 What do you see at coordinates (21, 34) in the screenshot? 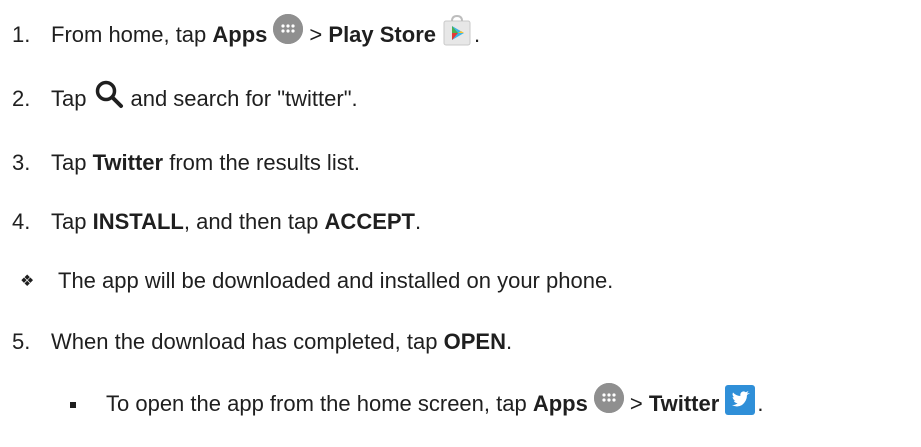
I see `step-number: 1.` at bounding box center [21, 34].